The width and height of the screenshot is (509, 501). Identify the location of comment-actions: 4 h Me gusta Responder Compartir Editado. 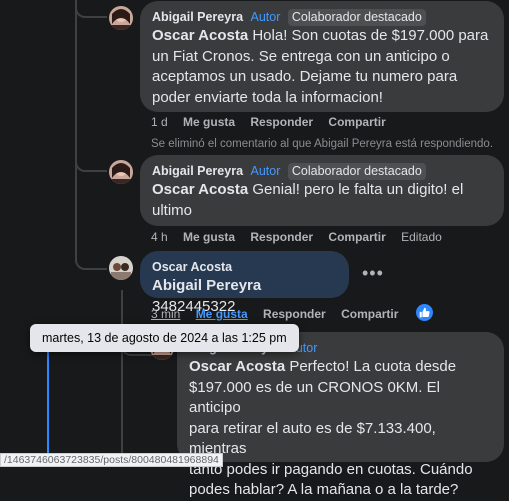
(302, 237).